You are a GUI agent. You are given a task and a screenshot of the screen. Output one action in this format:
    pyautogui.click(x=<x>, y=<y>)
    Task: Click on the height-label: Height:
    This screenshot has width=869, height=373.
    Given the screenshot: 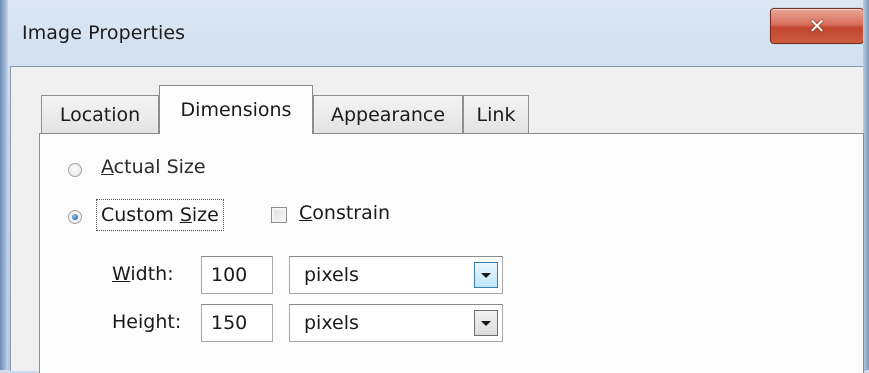 What is the action you would take?
    pyautogui.click(x=147, y=322)
    